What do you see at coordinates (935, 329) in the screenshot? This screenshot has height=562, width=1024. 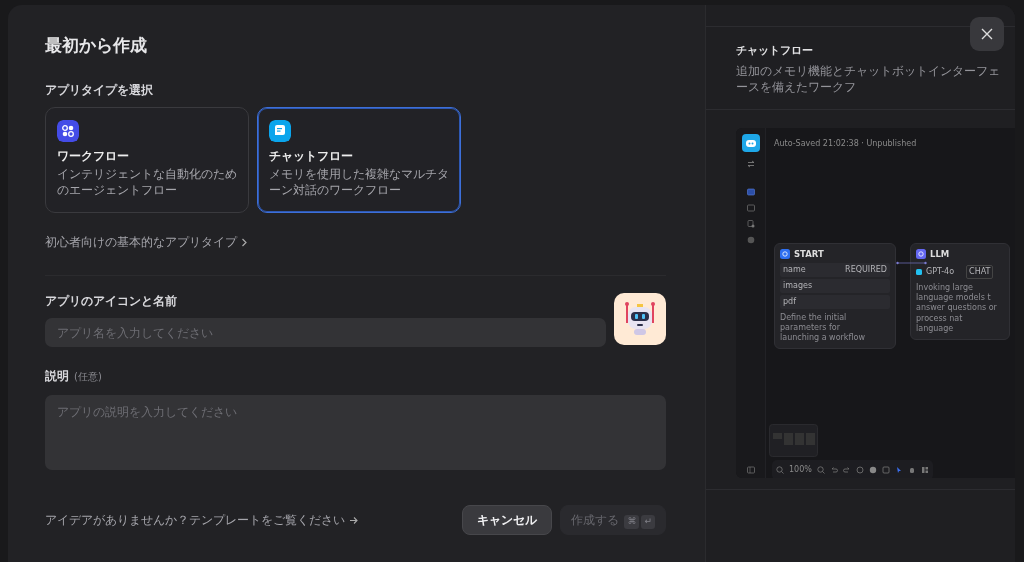 I see `node-description: language` at bounding box center [935, 329].